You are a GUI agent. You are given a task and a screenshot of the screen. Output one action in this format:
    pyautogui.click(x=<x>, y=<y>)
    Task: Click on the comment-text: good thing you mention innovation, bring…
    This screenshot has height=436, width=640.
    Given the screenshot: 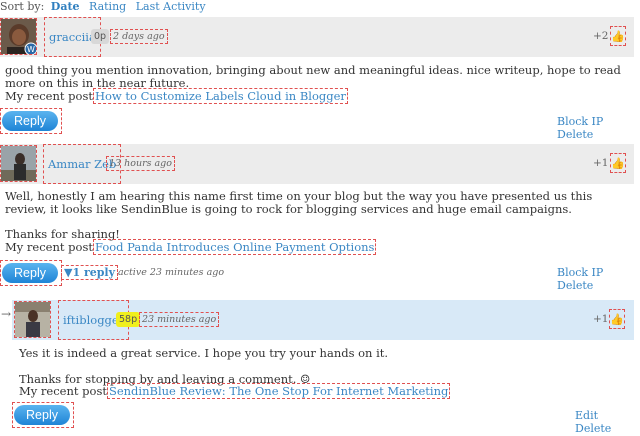 What is the action you would take?
    pyautogui.click(x=313, y=76)
    